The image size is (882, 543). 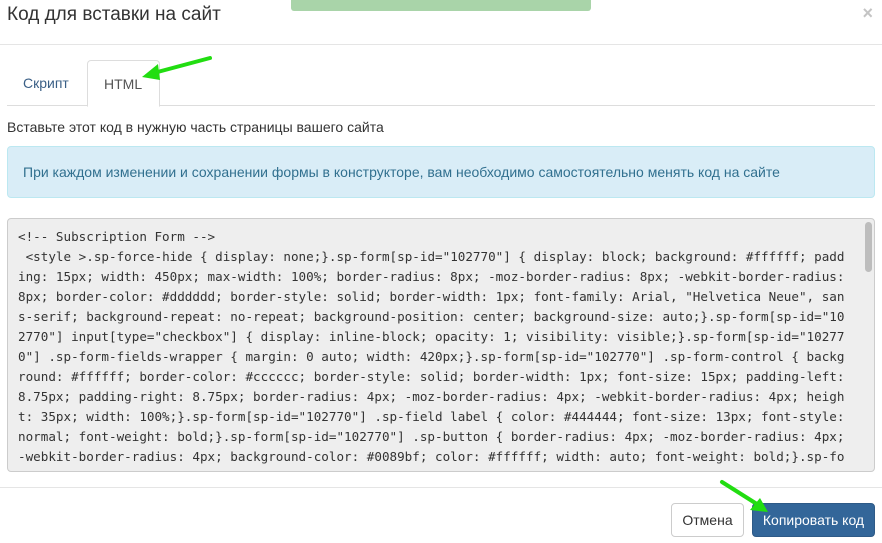 I want to click on modal-title: Код для вставки на сайт, so click(x=114, y=14).